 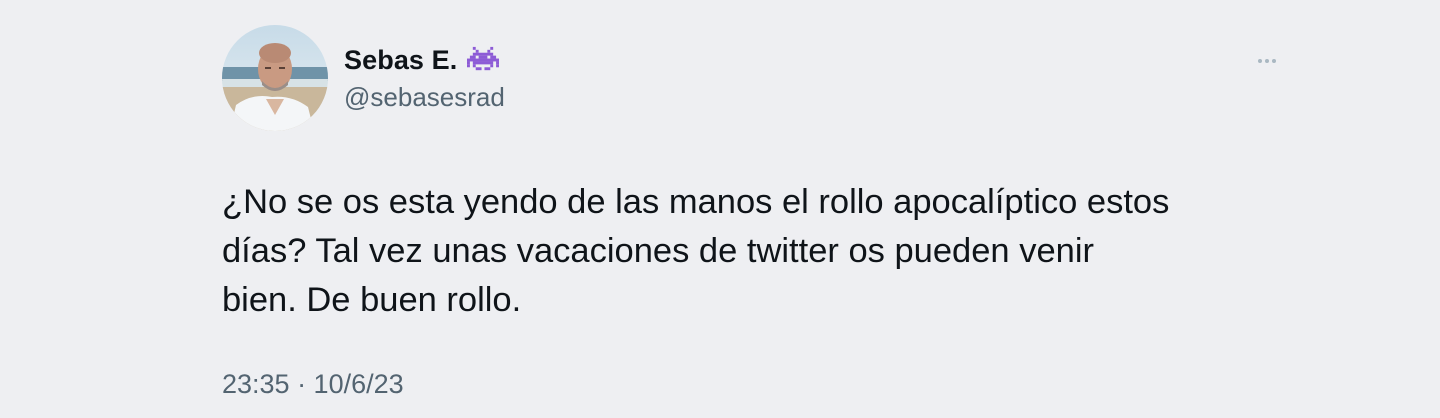 What do you see at coordinates (483, 60) in the screenshot?
I see `space-invader-icon` at bounding box center [483, 60].